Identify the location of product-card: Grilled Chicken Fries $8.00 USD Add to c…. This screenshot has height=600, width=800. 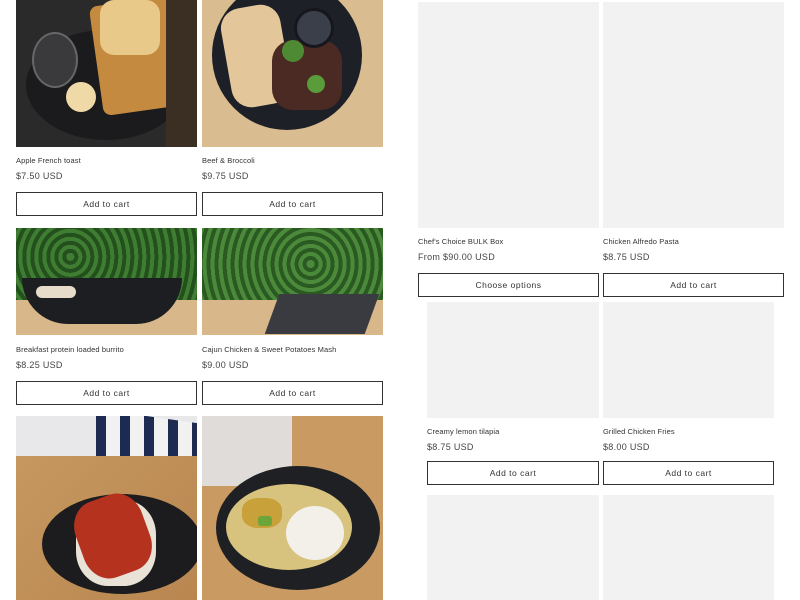
(688, 394).